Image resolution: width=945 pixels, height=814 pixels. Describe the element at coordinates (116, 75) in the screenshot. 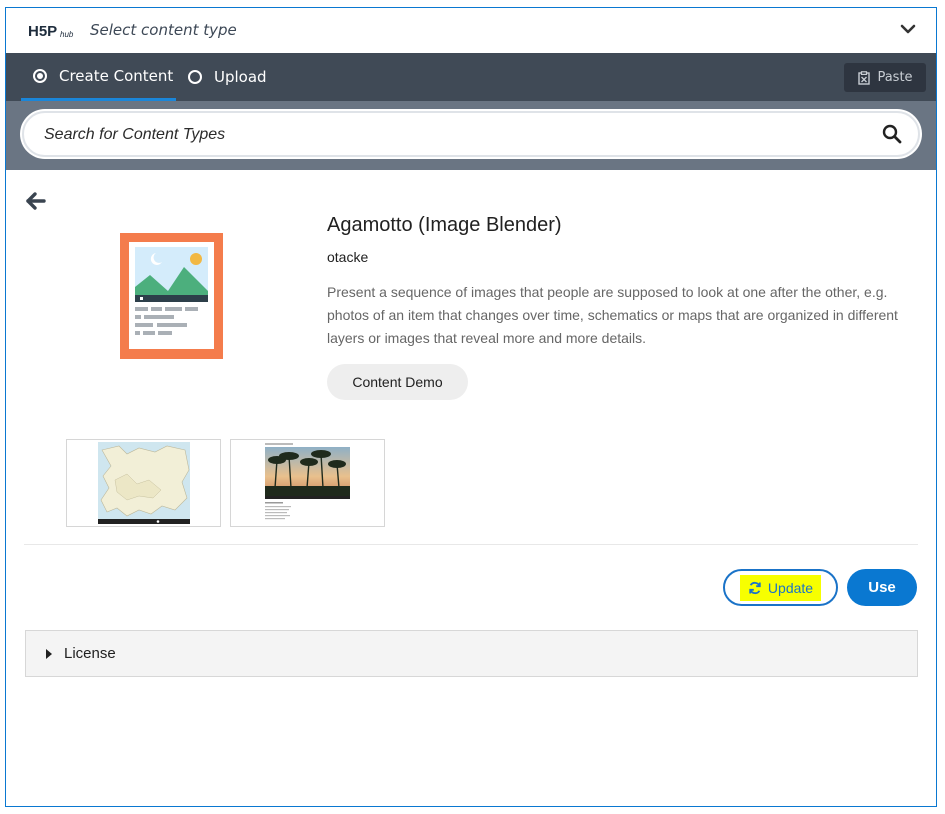

I see `tab-label: Create Content` at that location.